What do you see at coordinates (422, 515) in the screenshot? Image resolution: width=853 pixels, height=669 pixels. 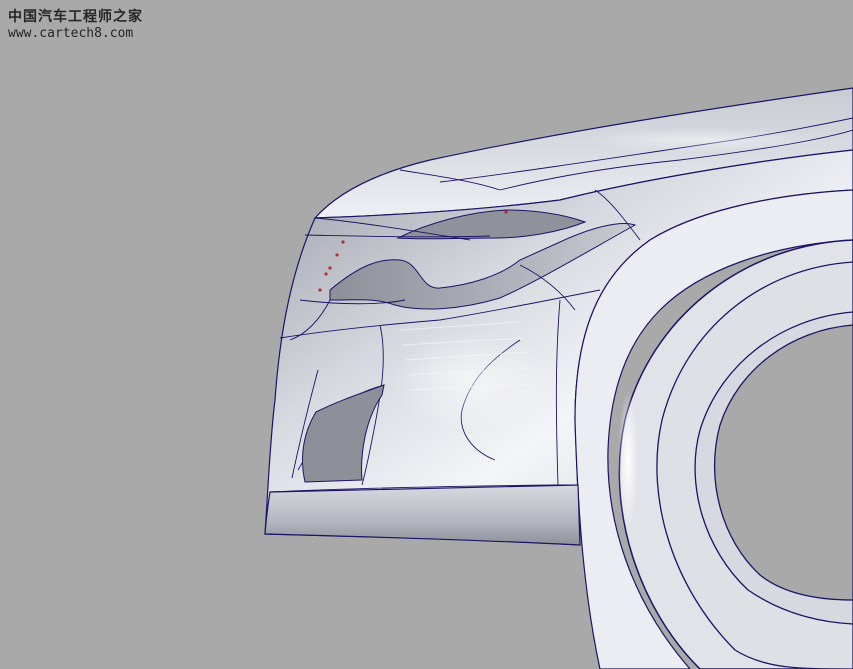 I see `bumper-lower-lip` at bounding box center [422, 515].